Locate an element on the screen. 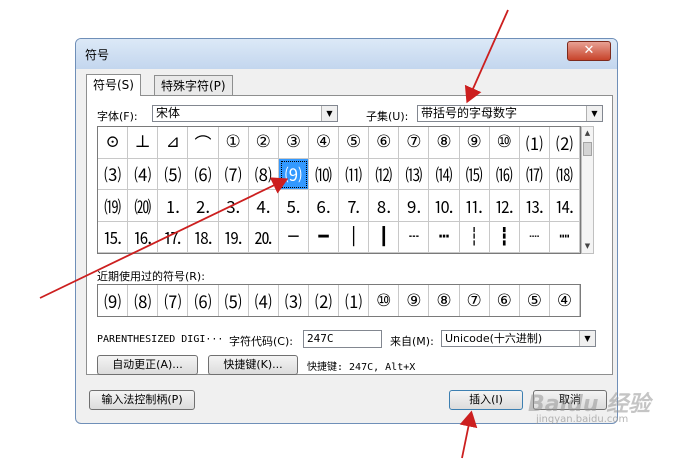  symbol-cell: ⒆ is located at coordinates (113, 206).